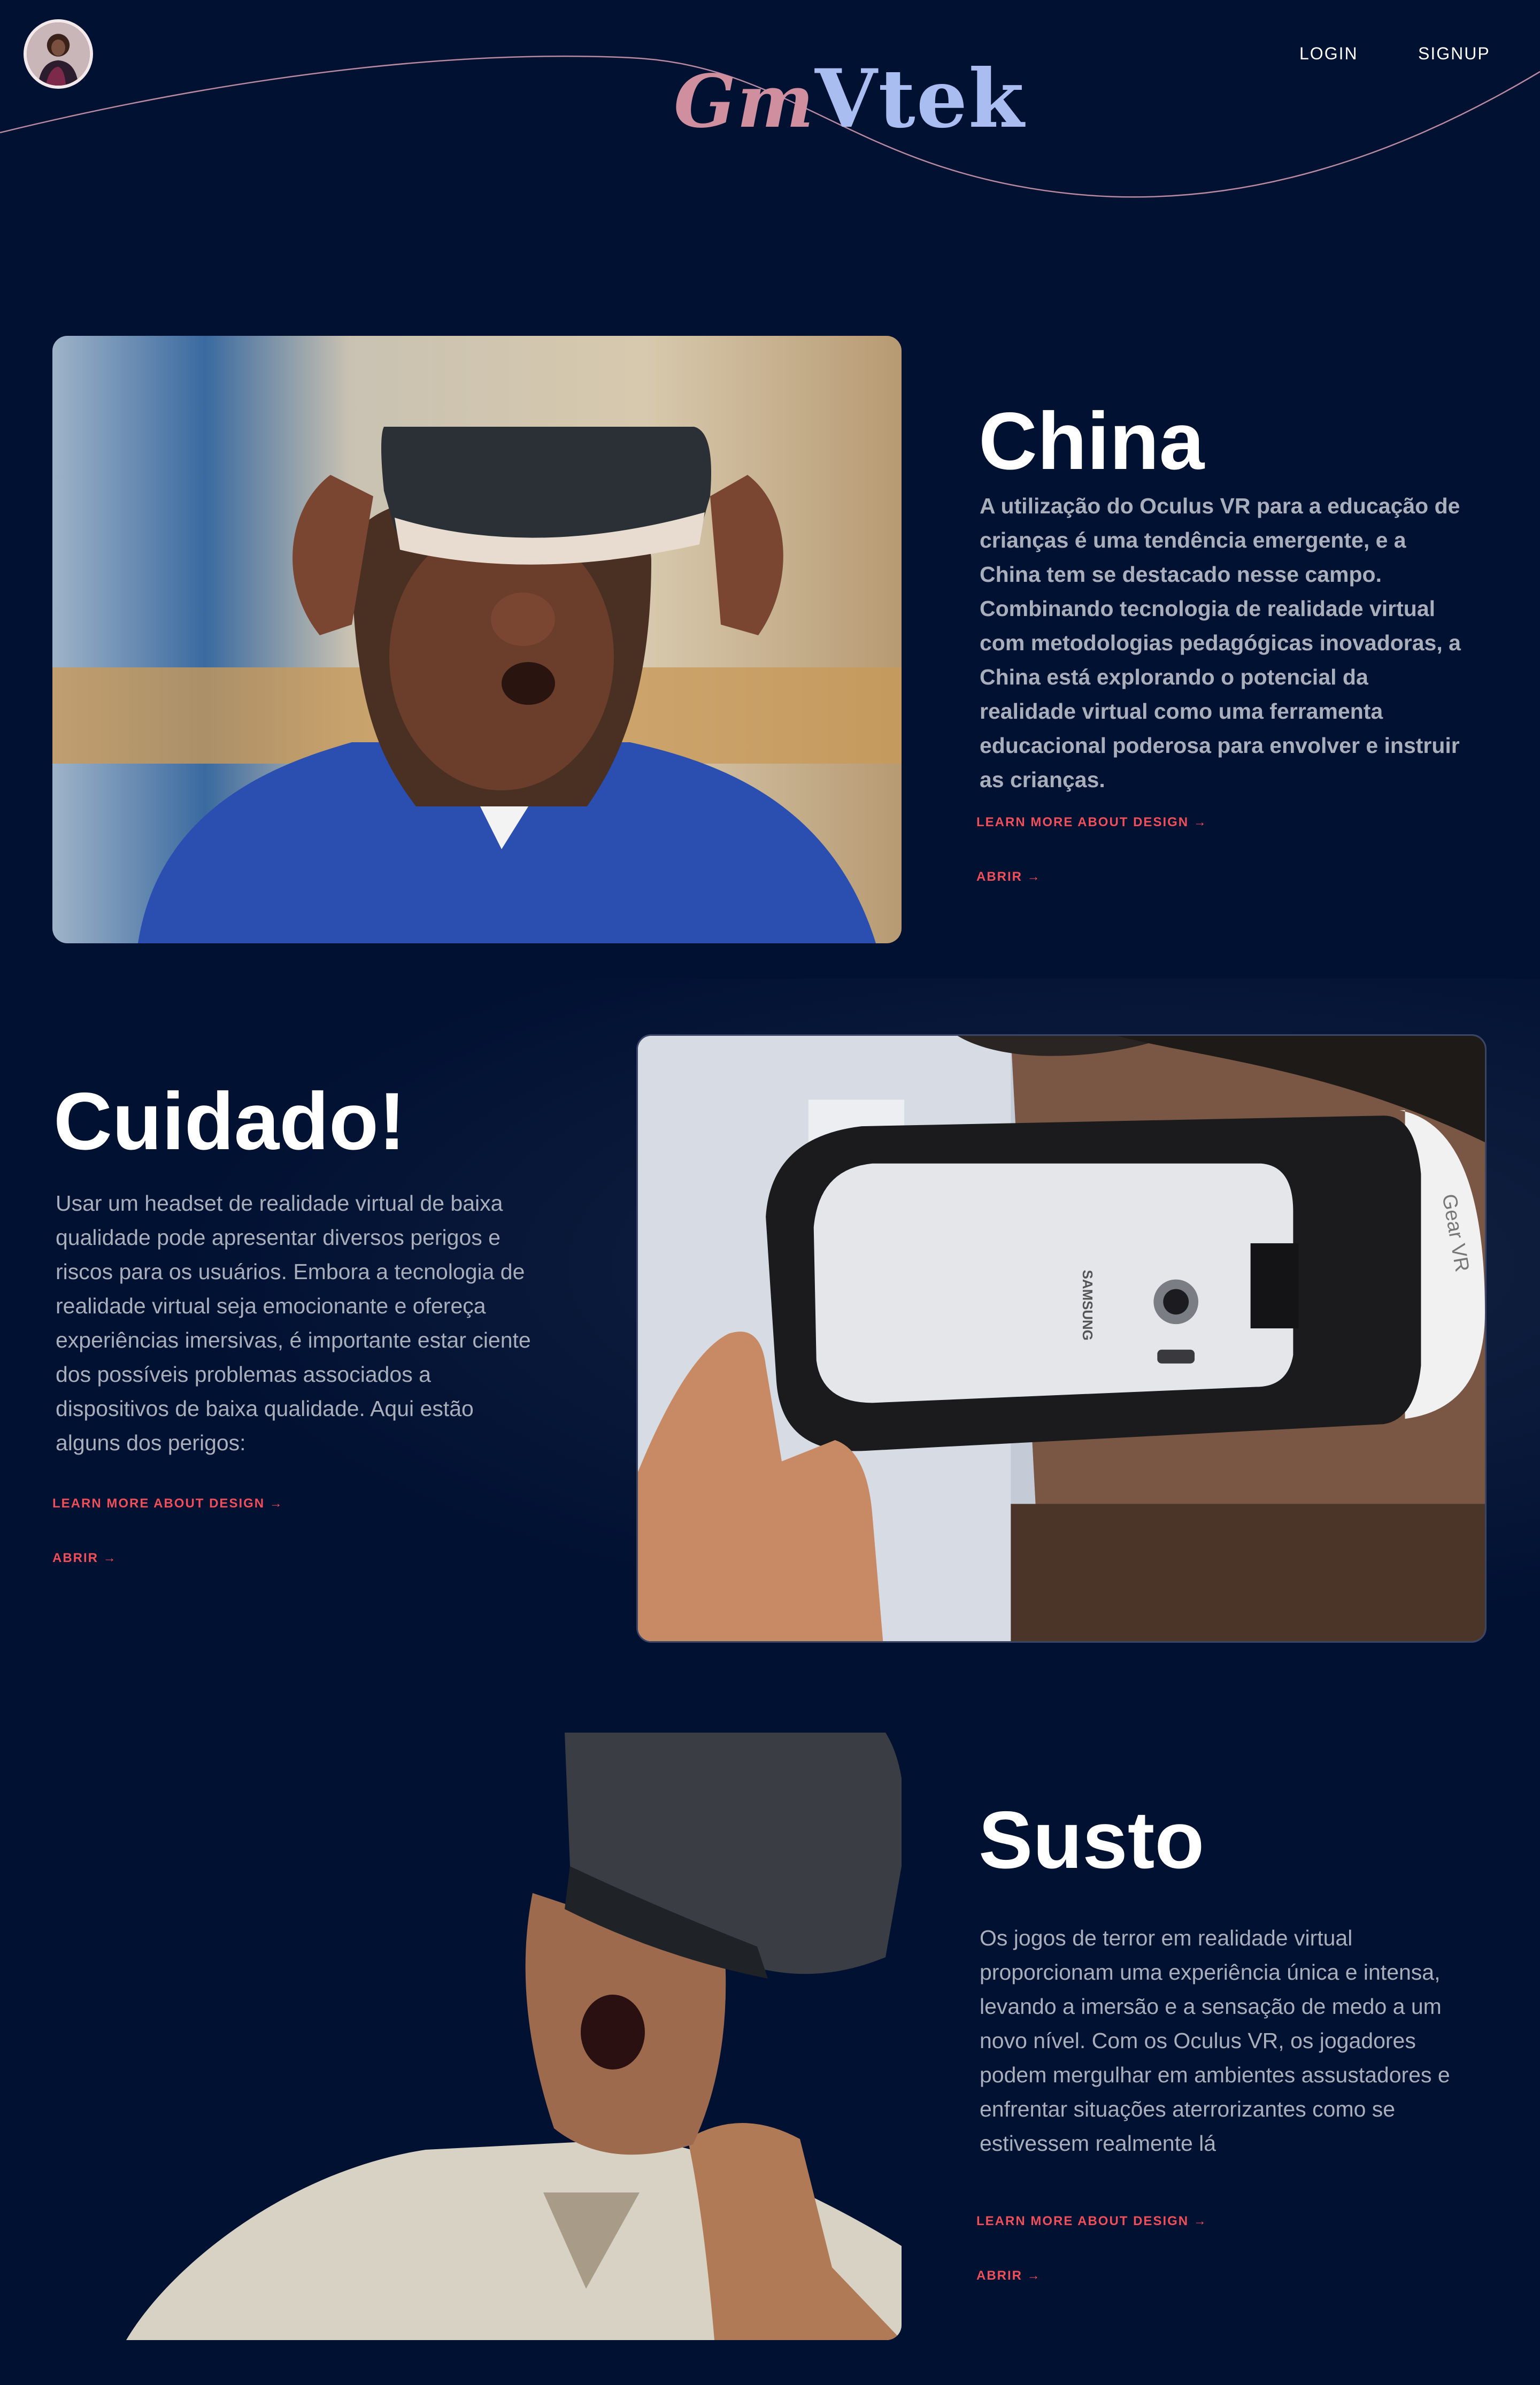  I want to click on logo-part-vtek: Vtek, so click(920, 99).